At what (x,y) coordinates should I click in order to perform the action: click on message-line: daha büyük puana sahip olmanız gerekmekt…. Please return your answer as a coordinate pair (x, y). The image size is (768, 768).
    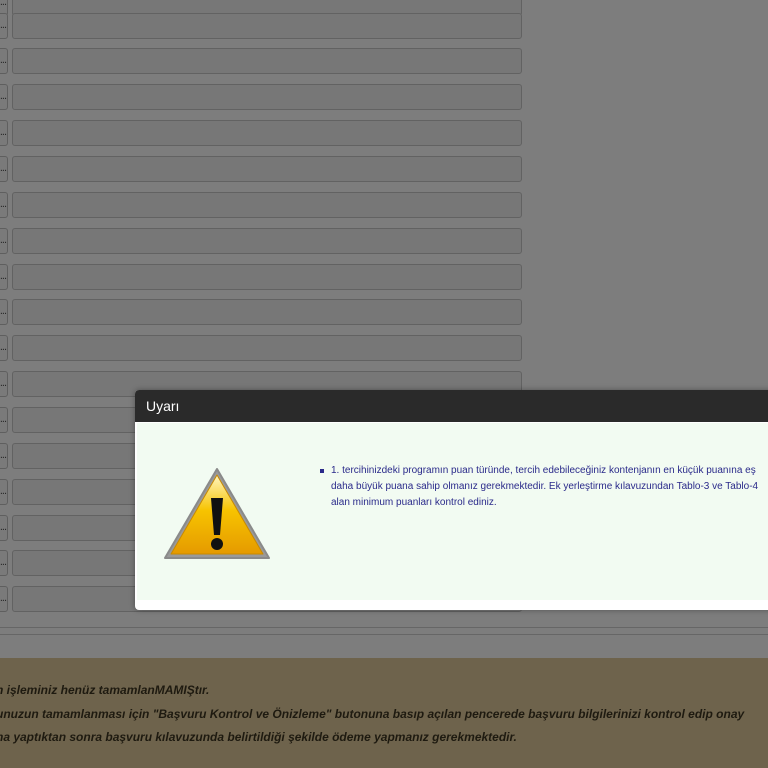
    Looking at the image, I should click on (545, 486).